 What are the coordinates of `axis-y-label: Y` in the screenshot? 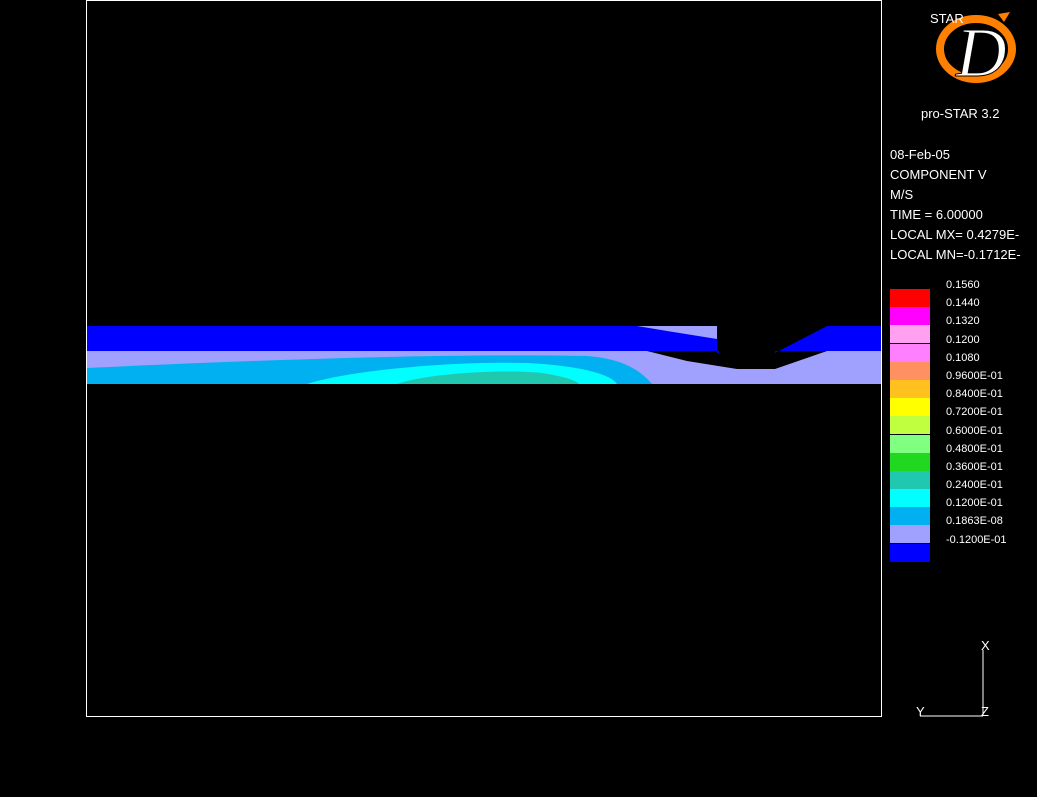 It's located at (920, 711).